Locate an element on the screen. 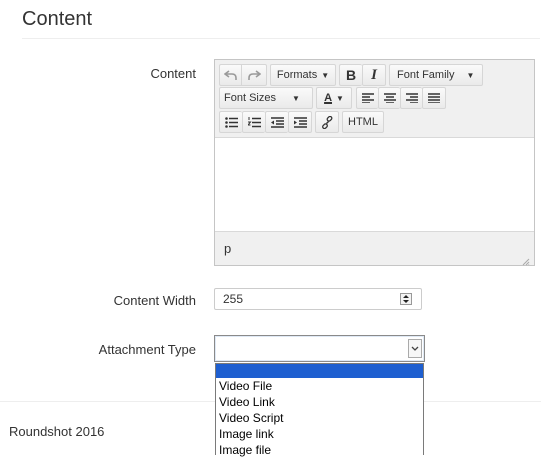  redo-icon is located at coordinates (254, 75).